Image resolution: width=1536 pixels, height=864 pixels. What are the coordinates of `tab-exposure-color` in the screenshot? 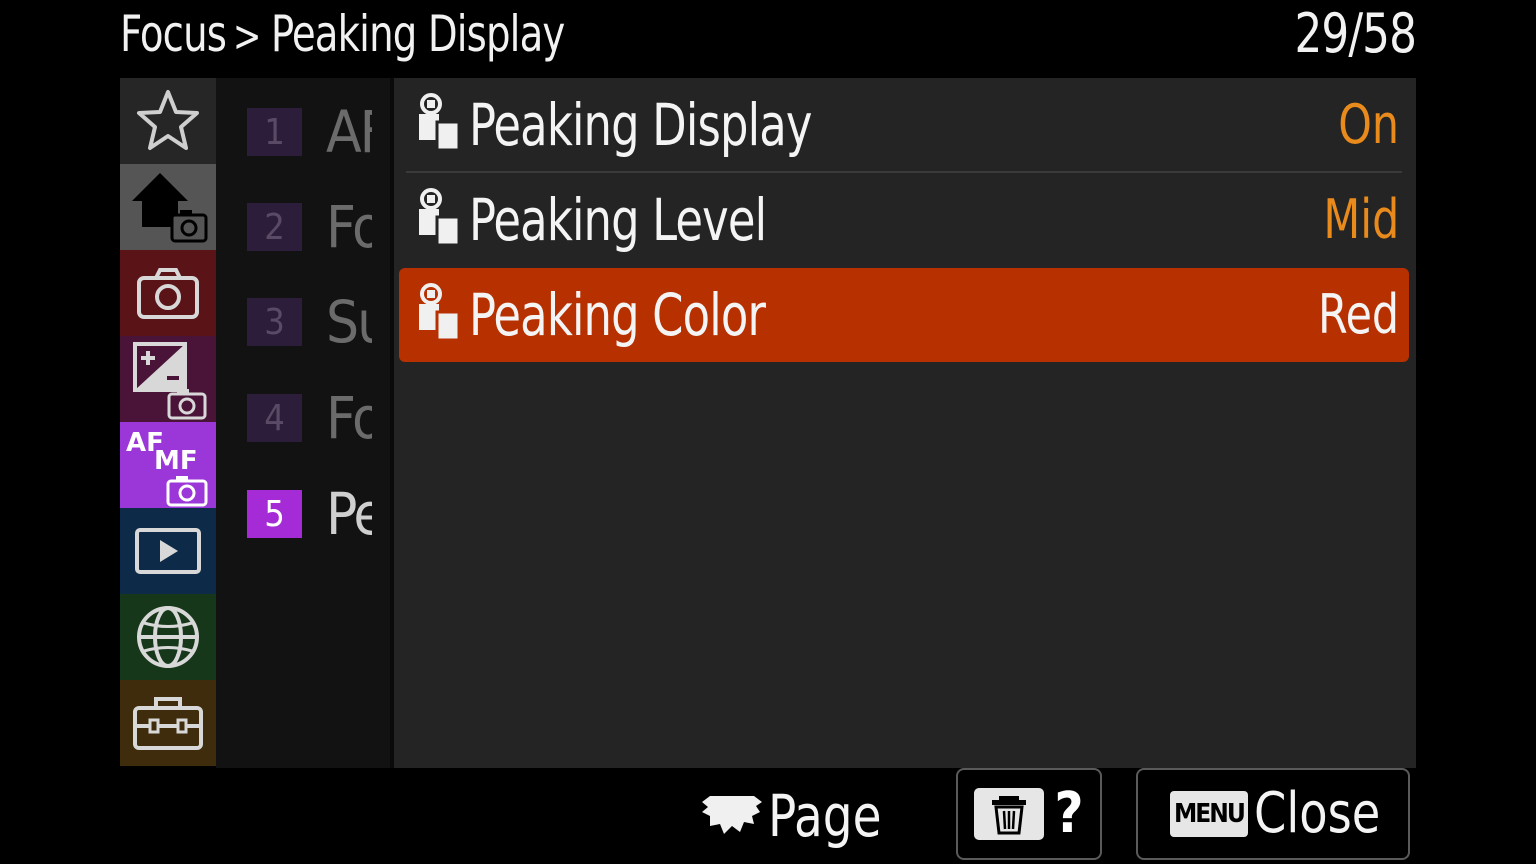 It's located at (168, 379).